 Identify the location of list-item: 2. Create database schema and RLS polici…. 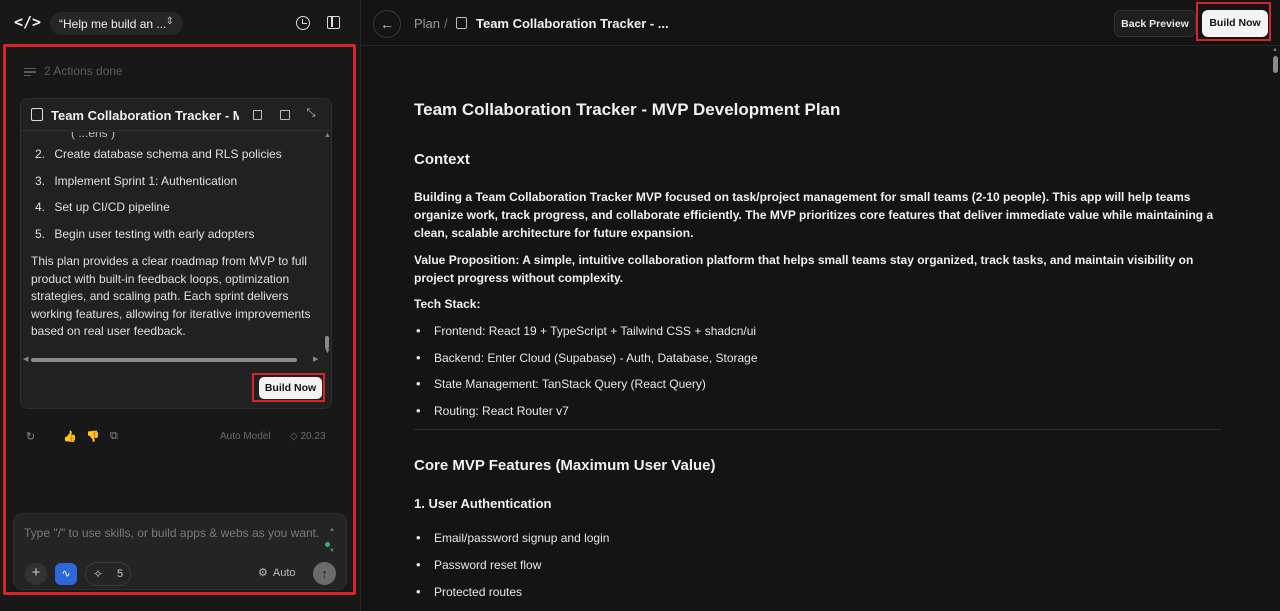
(158, 154).